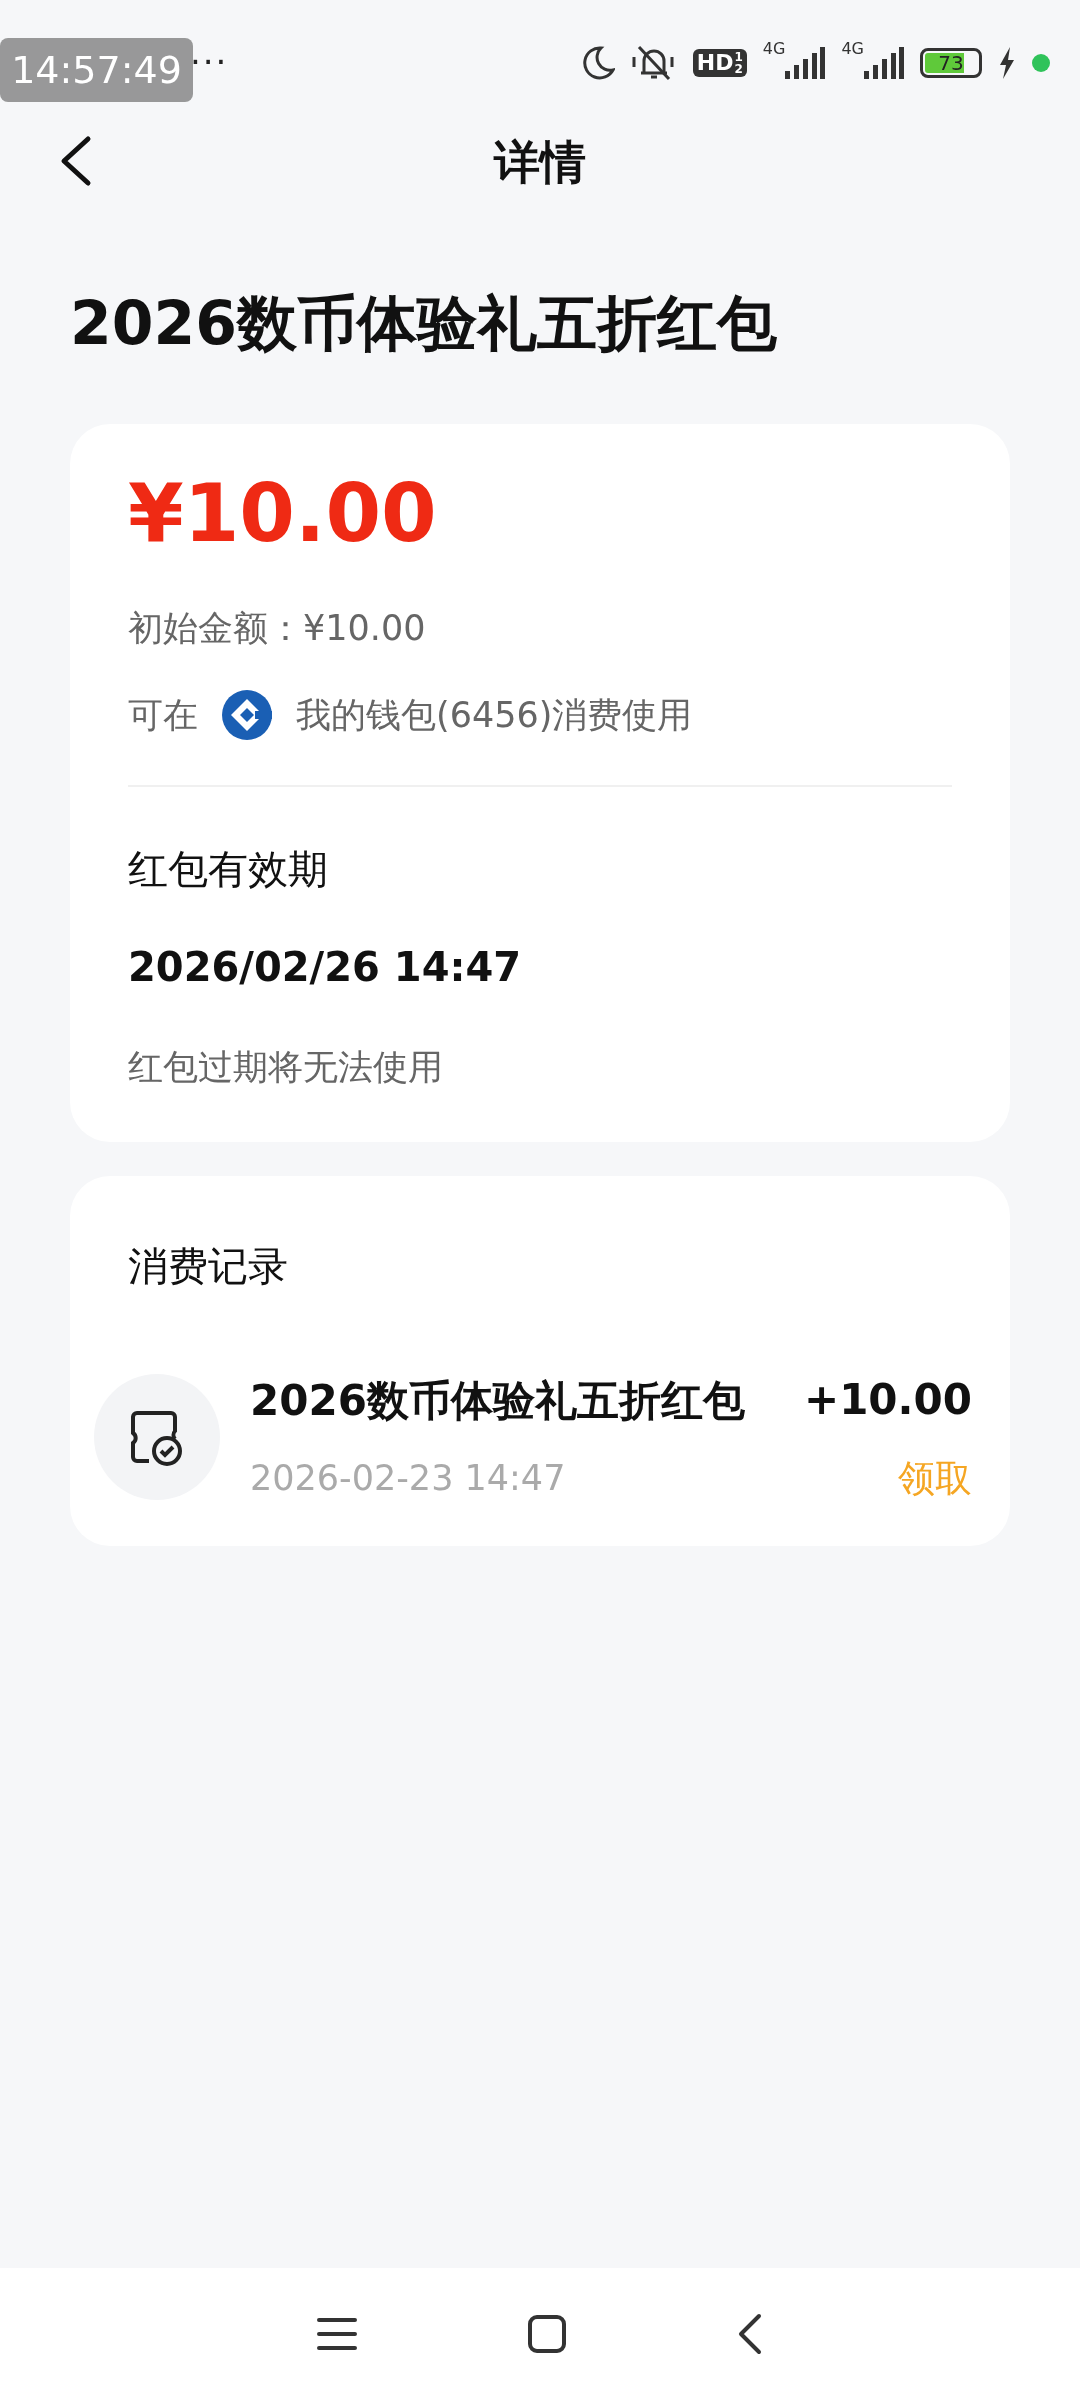 The image size is (1080, 2400). What do you see at coordinates (228, 869) in the screenshot?
I see `validity-label: 红包有效期` at bounding box center [228, 869].